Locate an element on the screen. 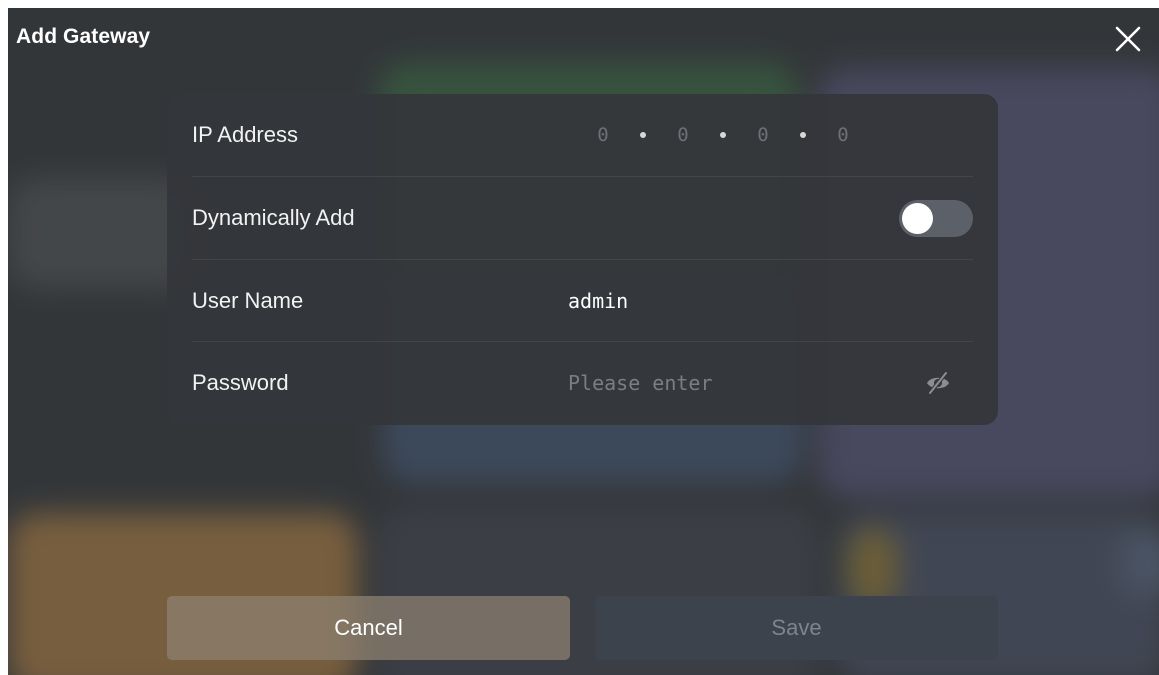 The image size is (1159, 675). dynamically-add-row: Dynamically Add is located at coordinates (582, 217).